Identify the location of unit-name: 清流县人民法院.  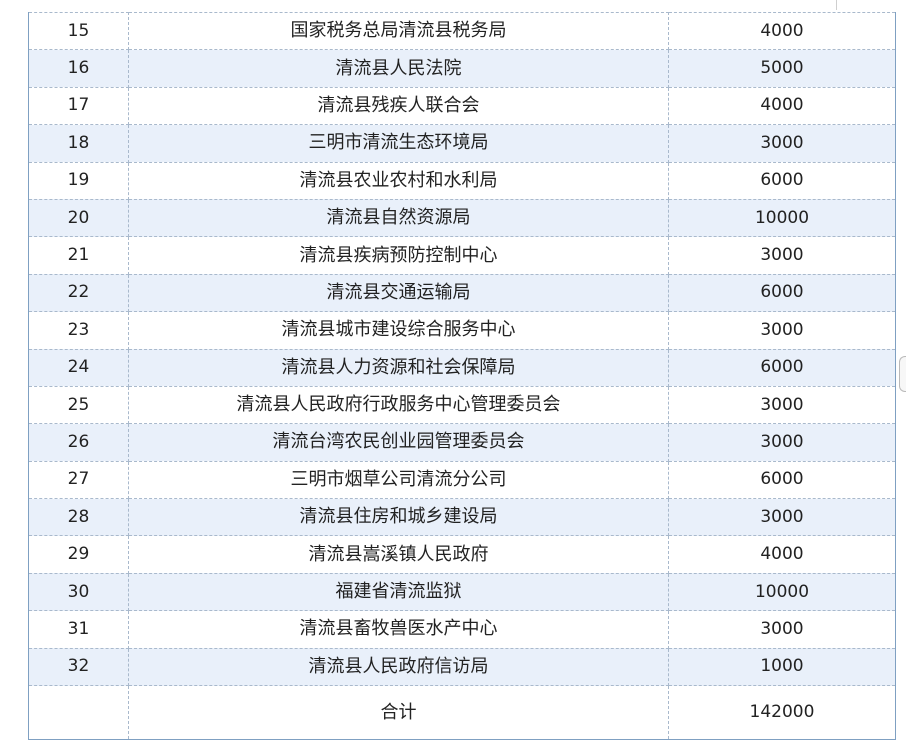
(398, 68).